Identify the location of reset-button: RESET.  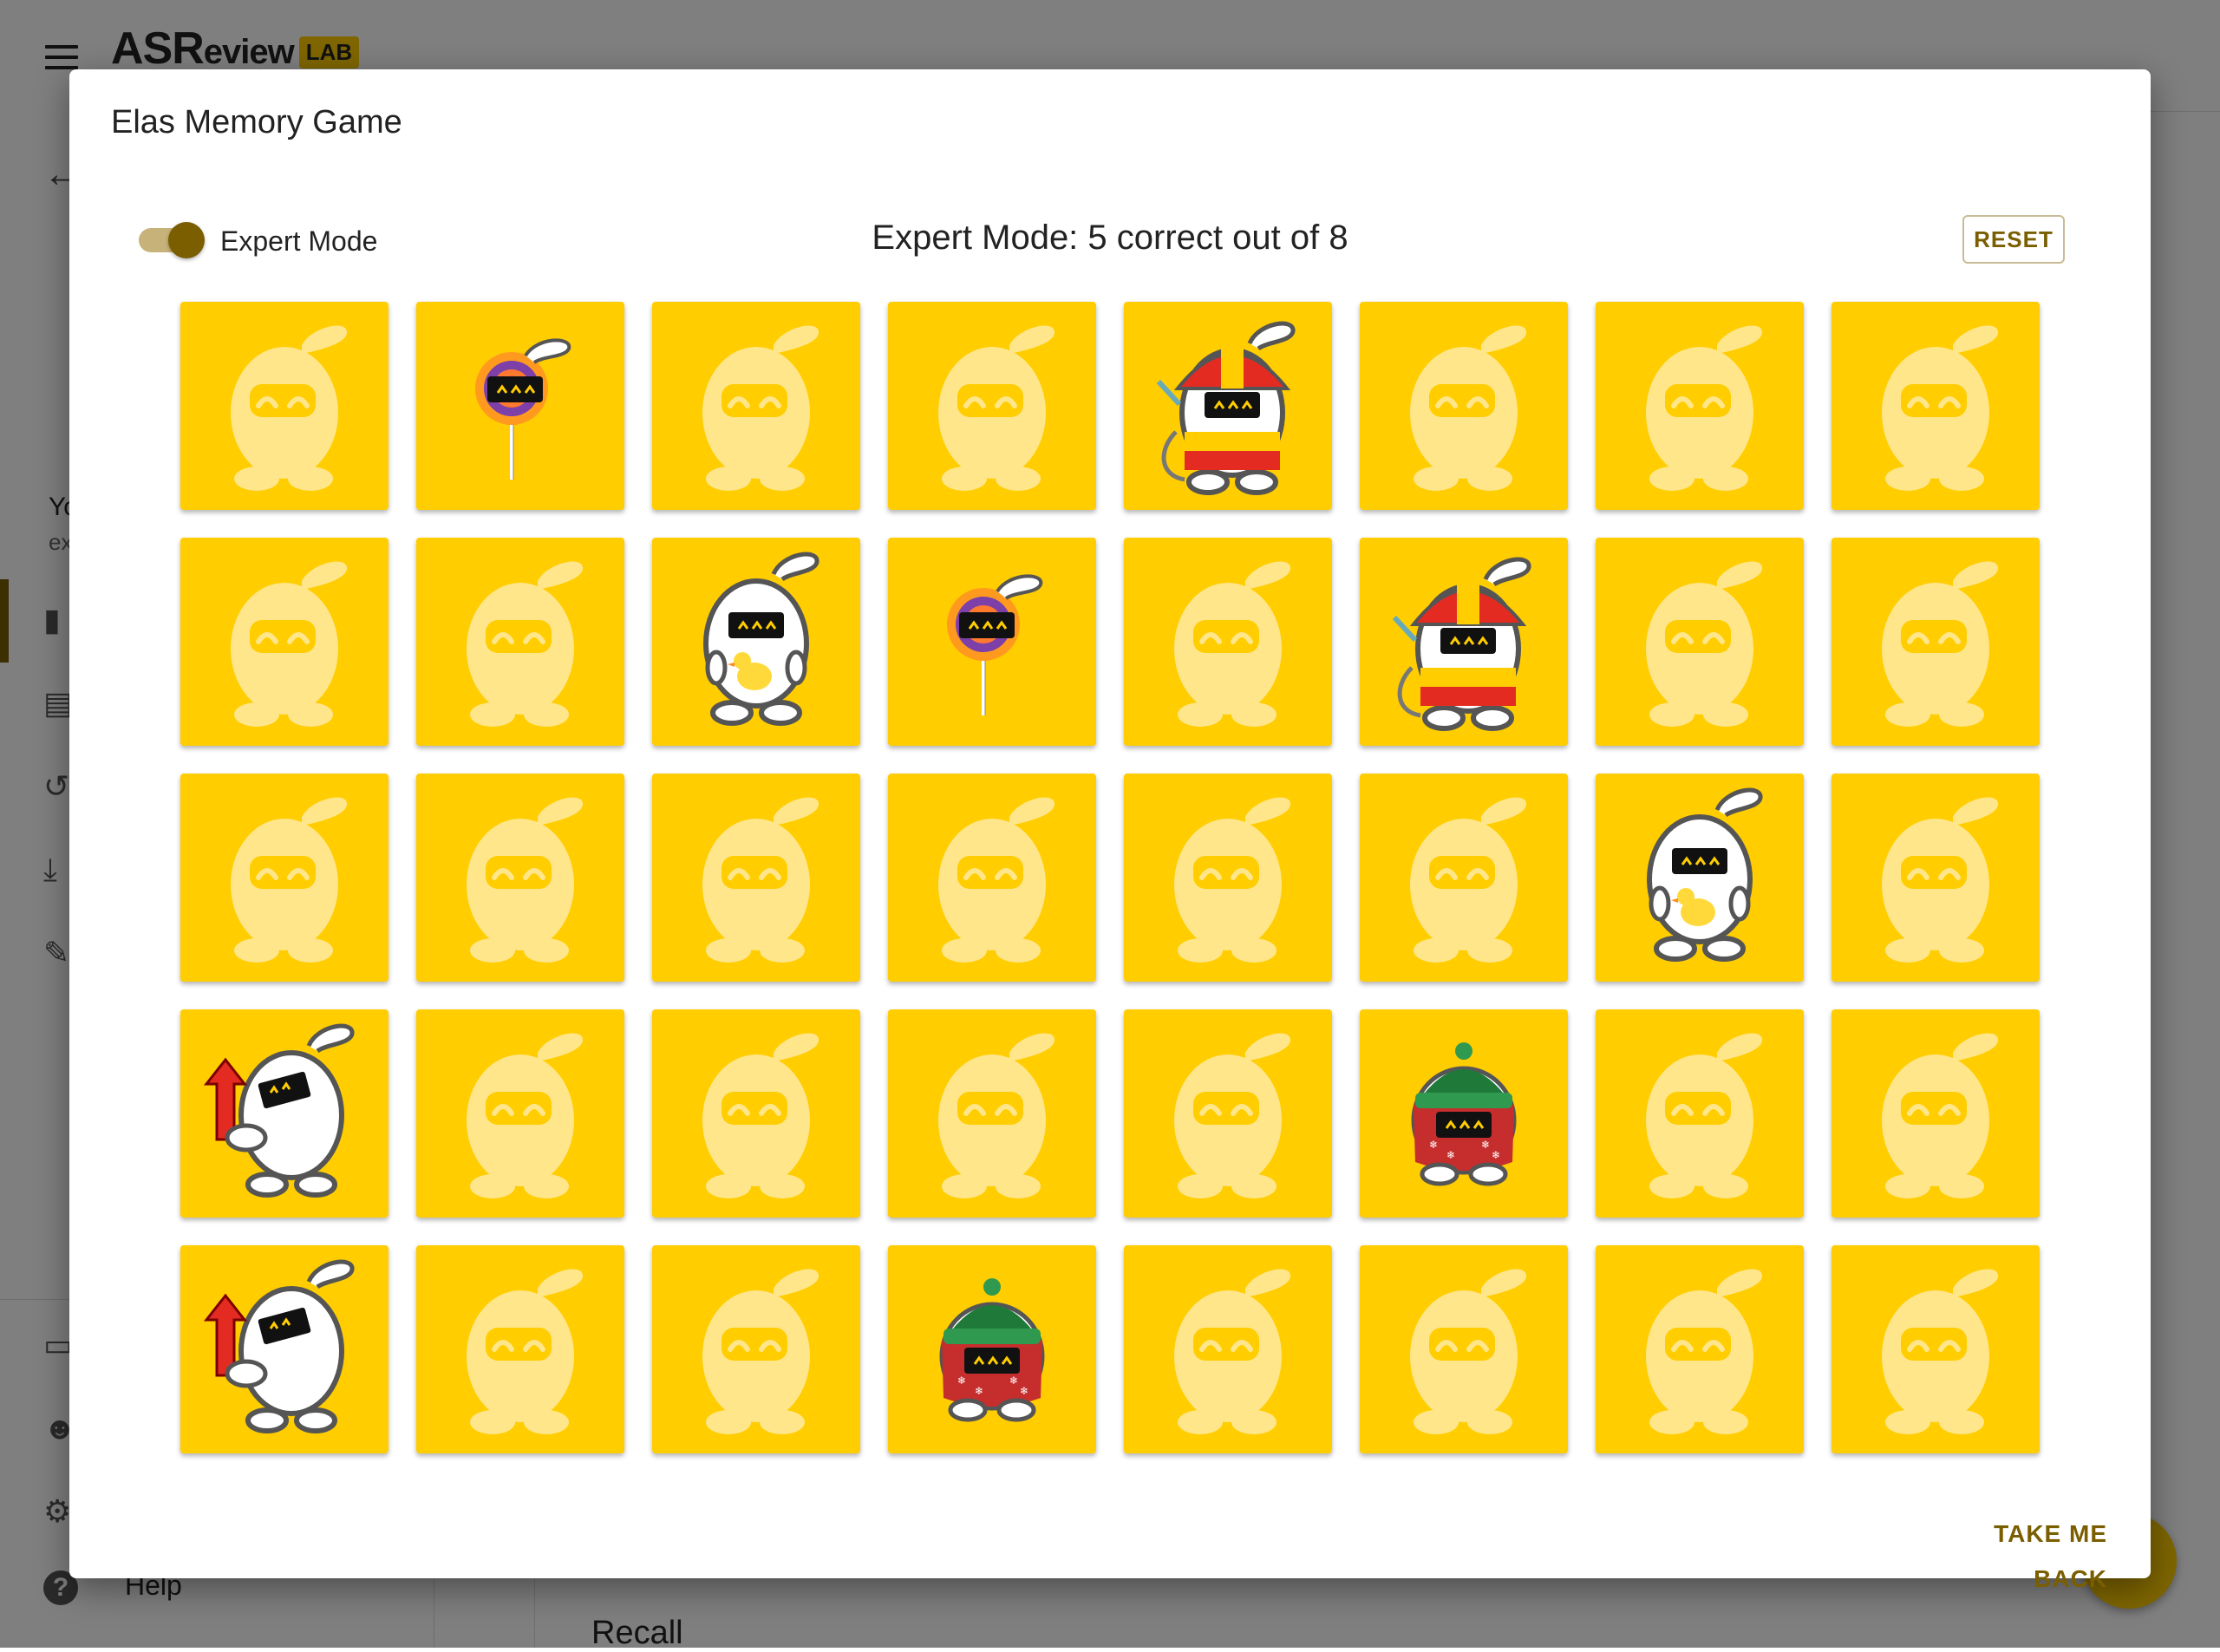
(2013, 240).